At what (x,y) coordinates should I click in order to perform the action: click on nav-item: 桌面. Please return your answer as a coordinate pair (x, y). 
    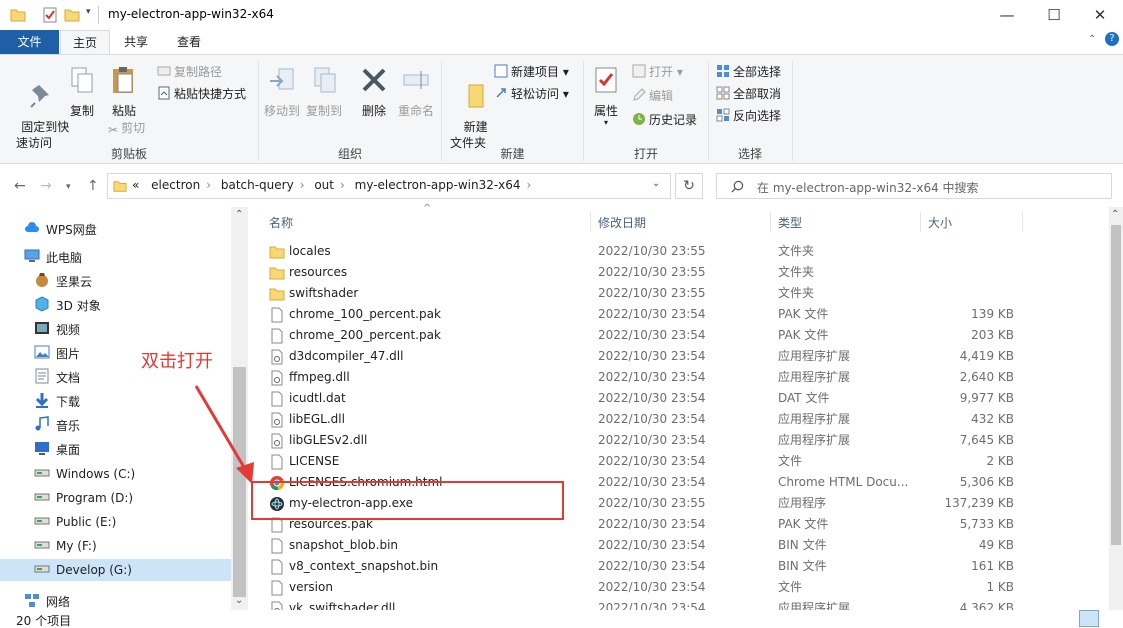
    Looking at the image, I should click on (57, 450).